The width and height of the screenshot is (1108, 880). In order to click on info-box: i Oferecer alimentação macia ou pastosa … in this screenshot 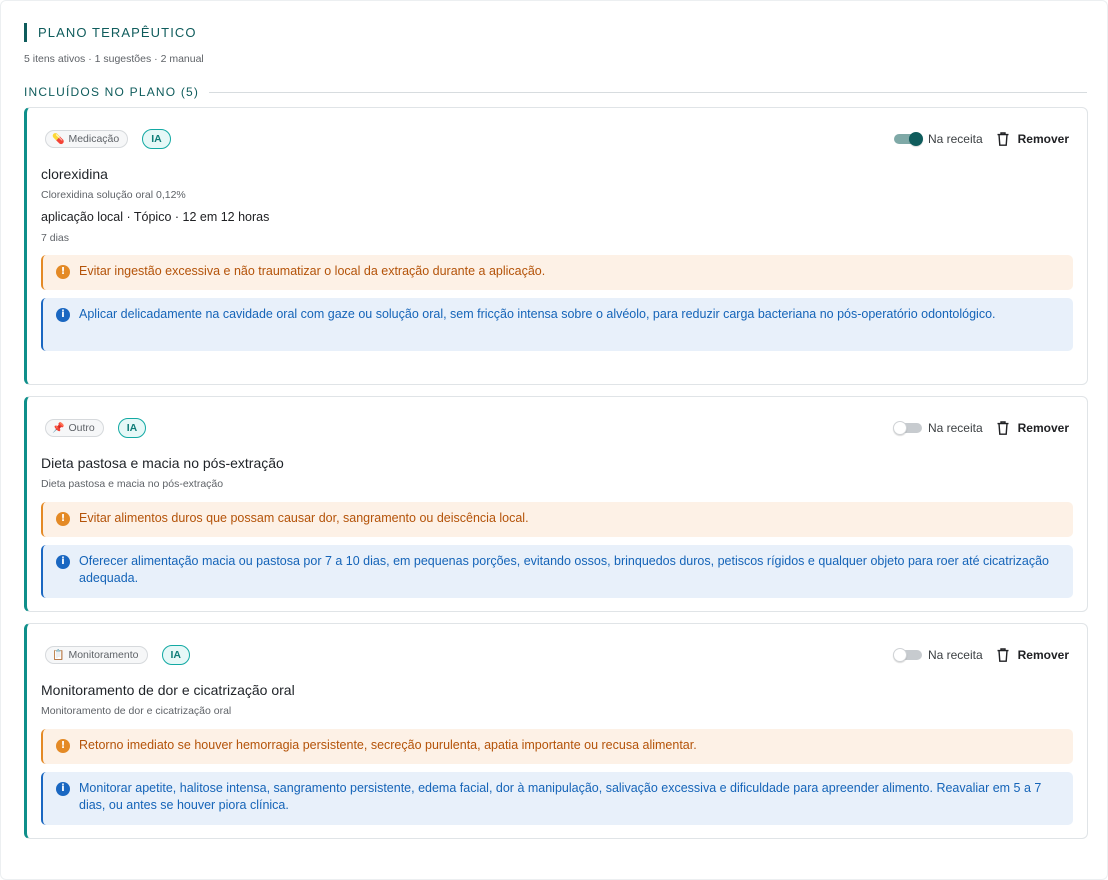, I will do `click(557, 571)`.